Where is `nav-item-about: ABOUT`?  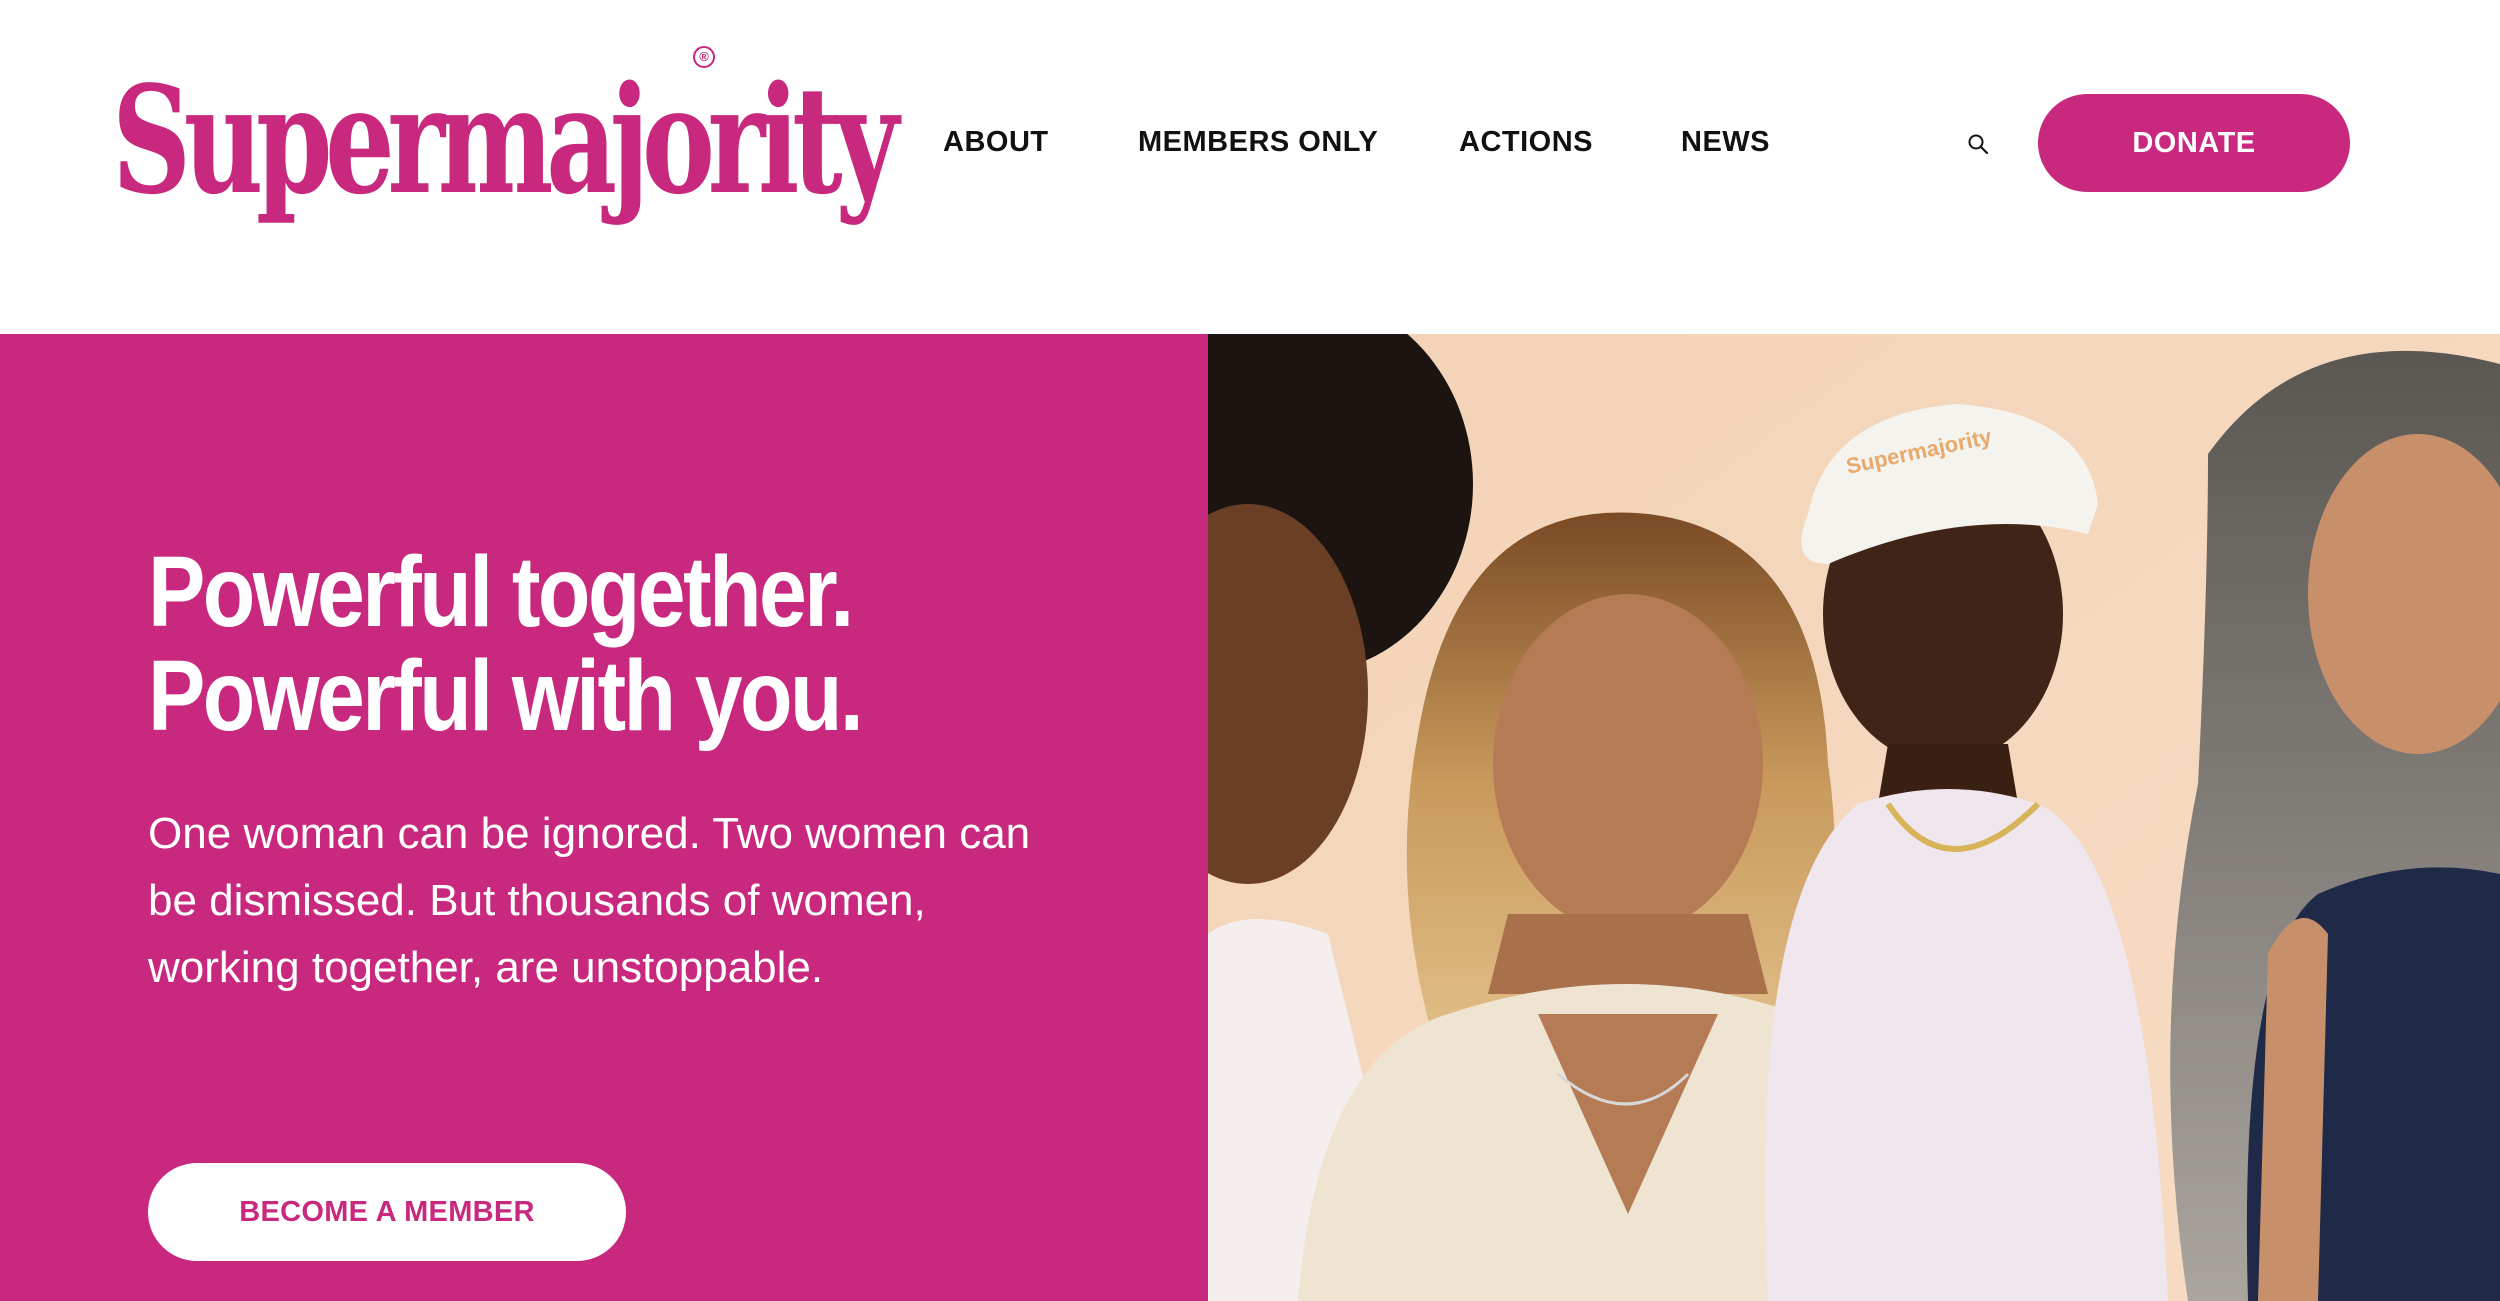
nav-item-about: ABOUT is located at coordinates (996, 142).